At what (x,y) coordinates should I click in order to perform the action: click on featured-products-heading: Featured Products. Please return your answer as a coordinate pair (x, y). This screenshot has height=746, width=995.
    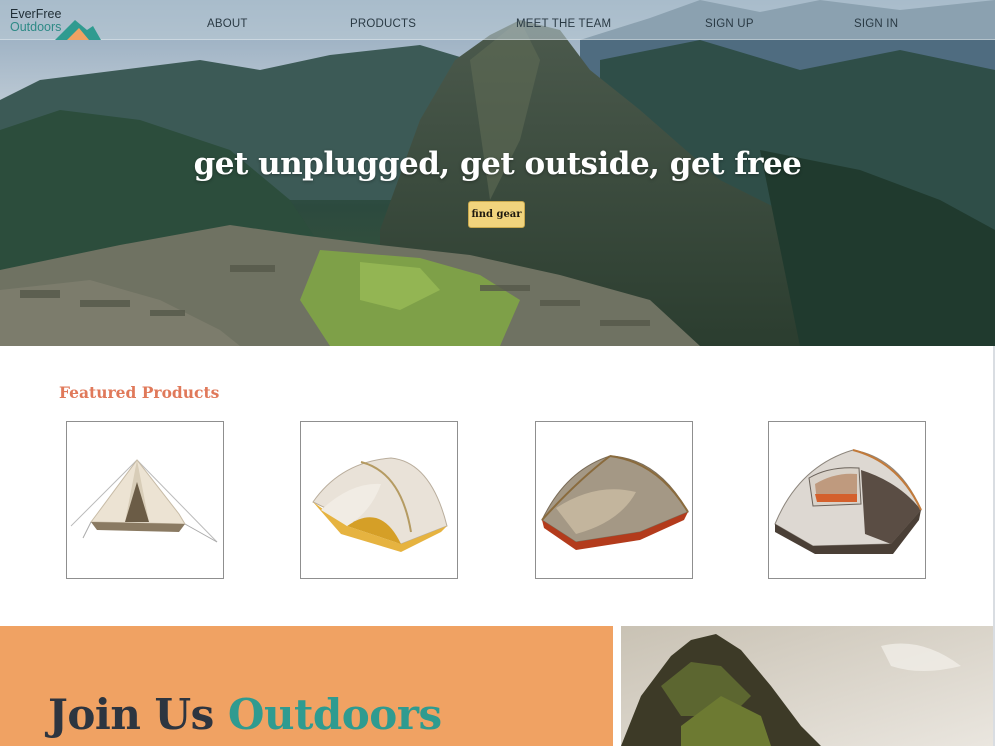
    Looking at the image, I should click on (139, 392).